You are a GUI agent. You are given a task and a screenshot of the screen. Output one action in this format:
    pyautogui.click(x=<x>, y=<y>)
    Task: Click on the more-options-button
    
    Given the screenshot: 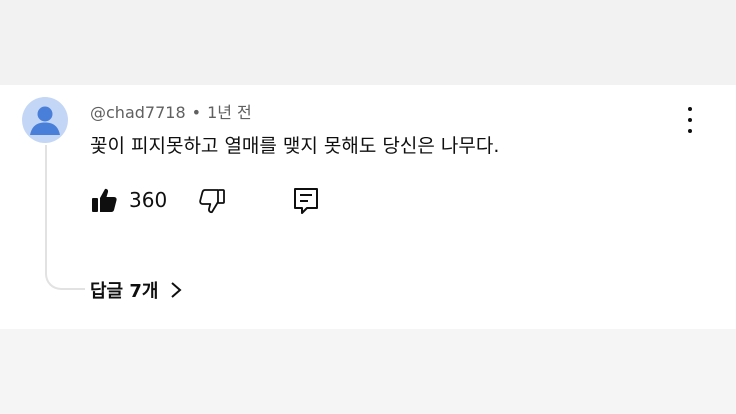 What is the action you would take?
    pyautogui.click(x=690, y=120)
    